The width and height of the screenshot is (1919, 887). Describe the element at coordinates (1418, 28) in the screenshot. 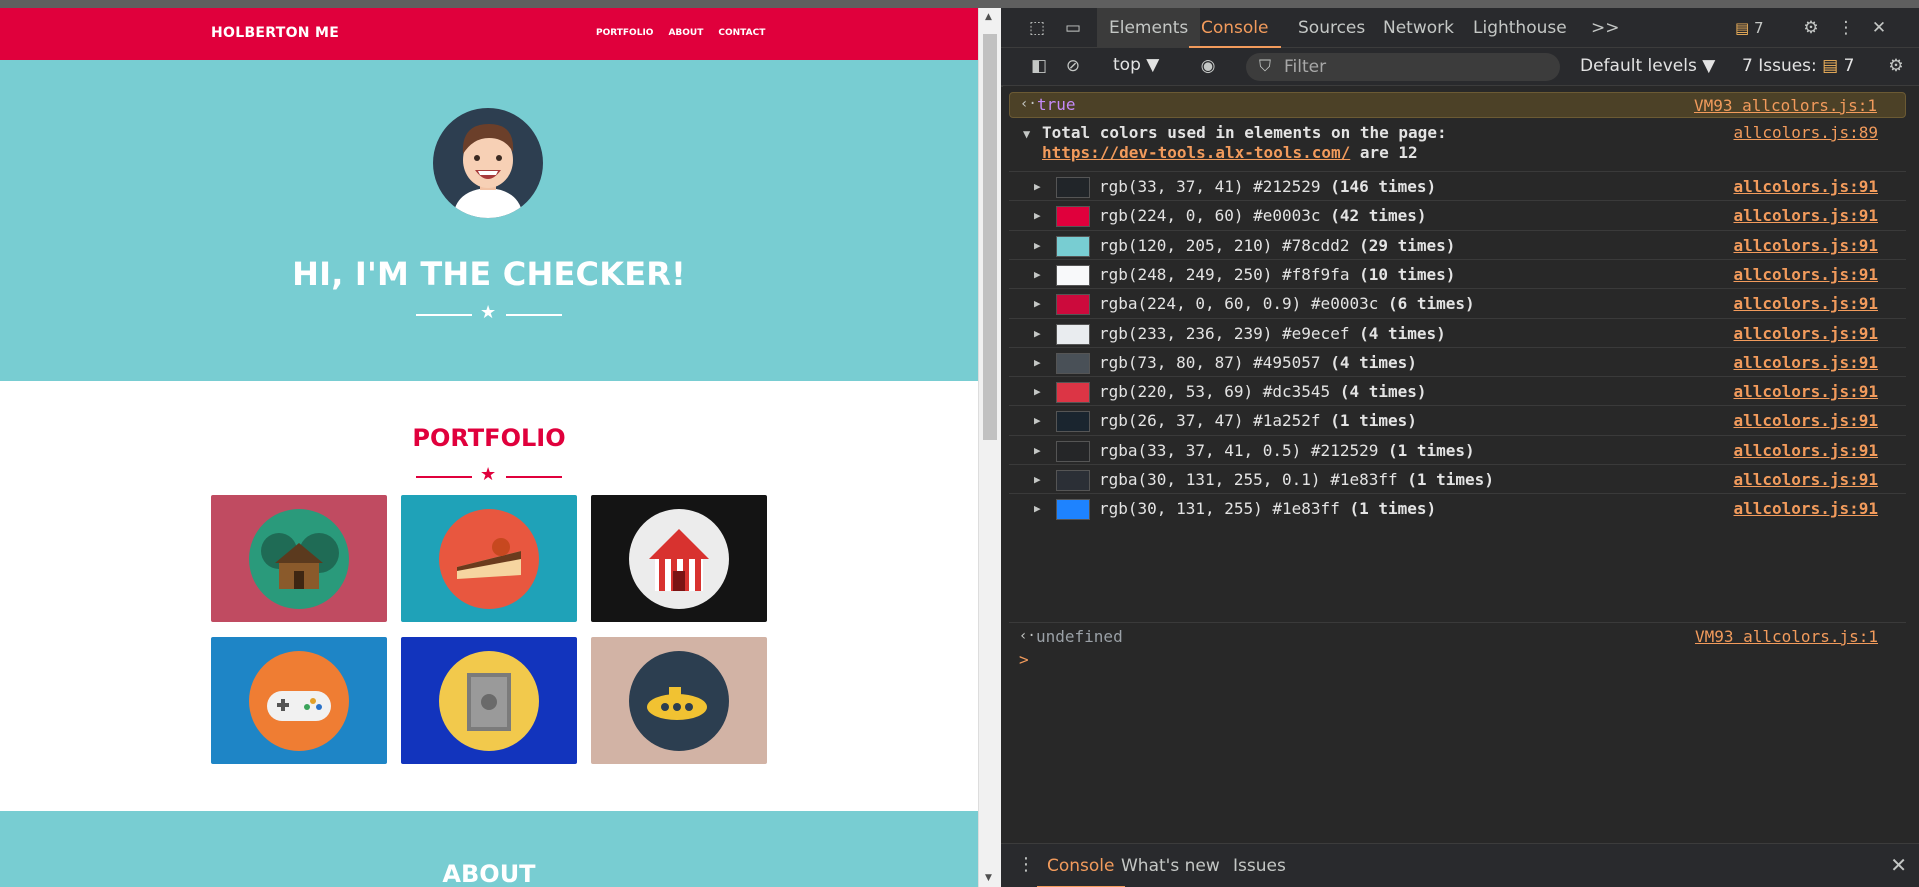

I see `tab-network: Network` at that location.